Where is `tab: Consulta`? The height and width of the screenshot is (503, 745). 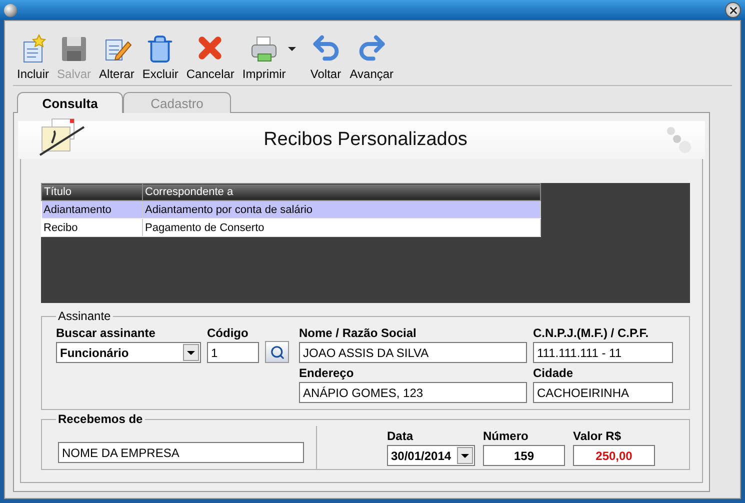
tab: Consulta is located at coordinates (70, 102).